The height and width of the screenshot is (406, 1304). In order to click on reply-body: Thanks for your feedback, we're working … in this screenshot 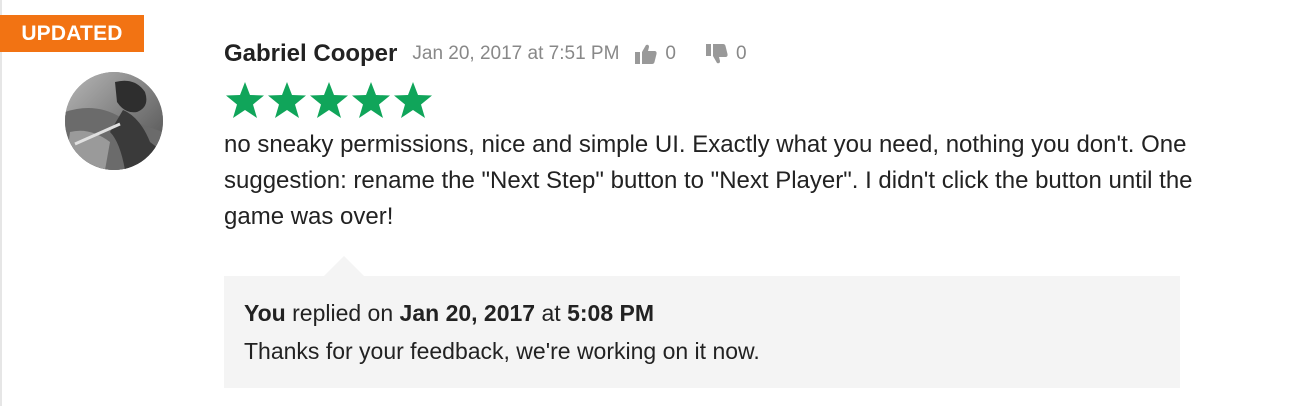, I will do `click(502, 351)`.